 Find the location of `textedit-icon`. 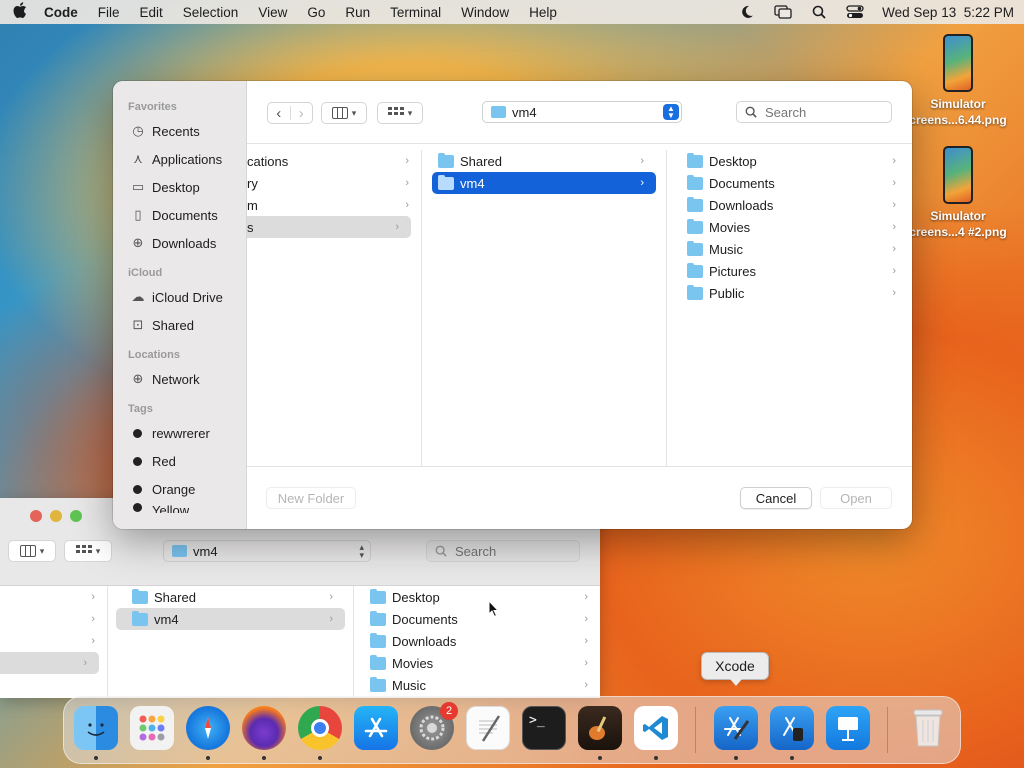

textedit-icon is located at coordinates (488, 728).